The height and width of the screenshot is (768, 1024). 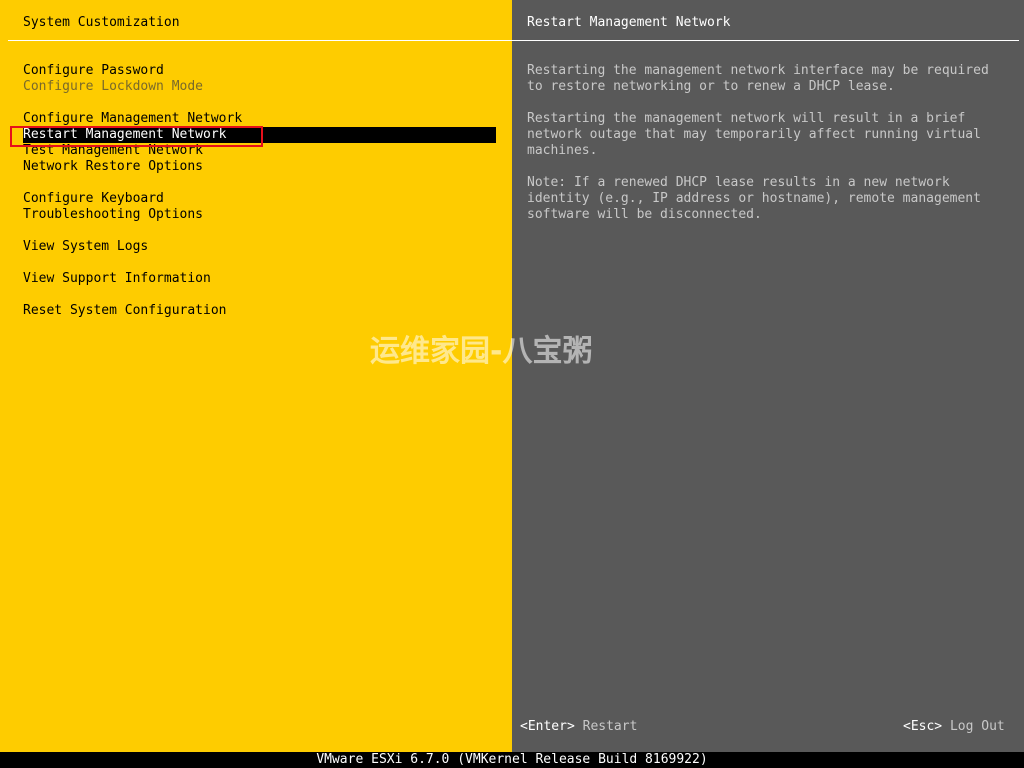 What do you see at coordinates (113, 215) in the screenshot?
I see `menu-item-troubleshooting-options: Troubleshooting Options` at bounding box center [113, 215].